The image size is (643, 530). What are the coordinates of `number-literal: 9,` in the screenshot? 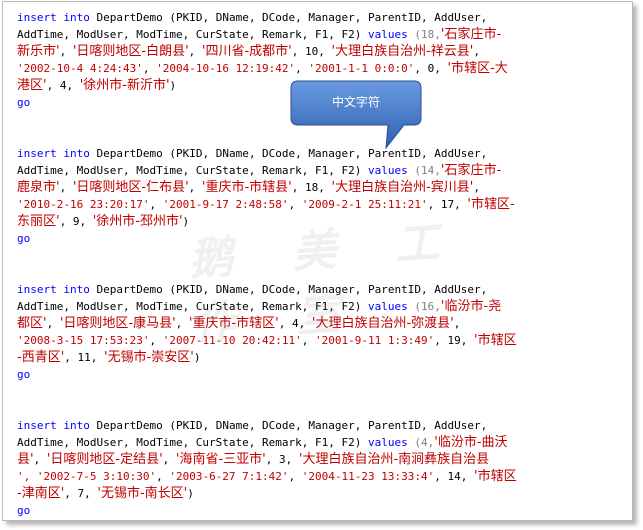 It's located at (79, 221).